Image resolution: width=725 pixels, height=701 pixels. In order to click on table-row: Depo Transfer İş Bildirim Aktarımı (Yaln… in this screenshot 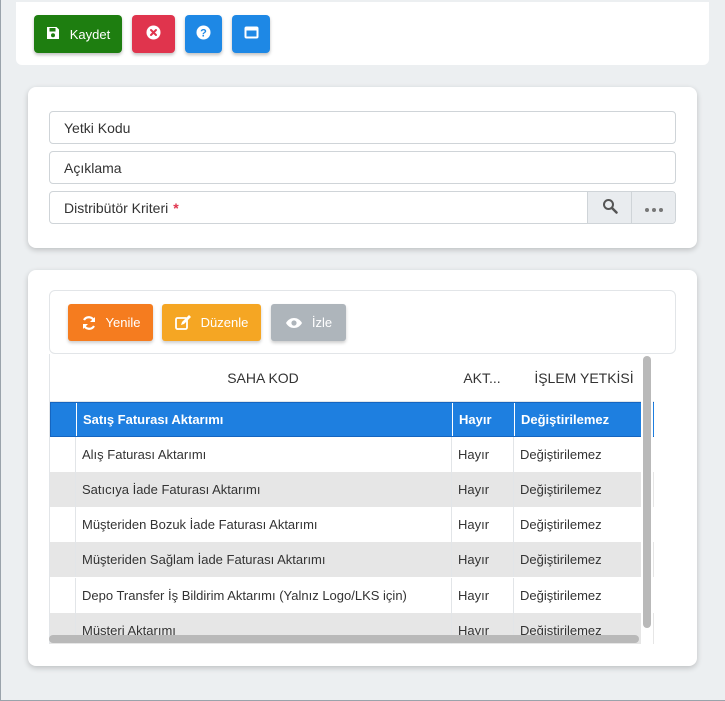, I will do `click(352, 595)`.